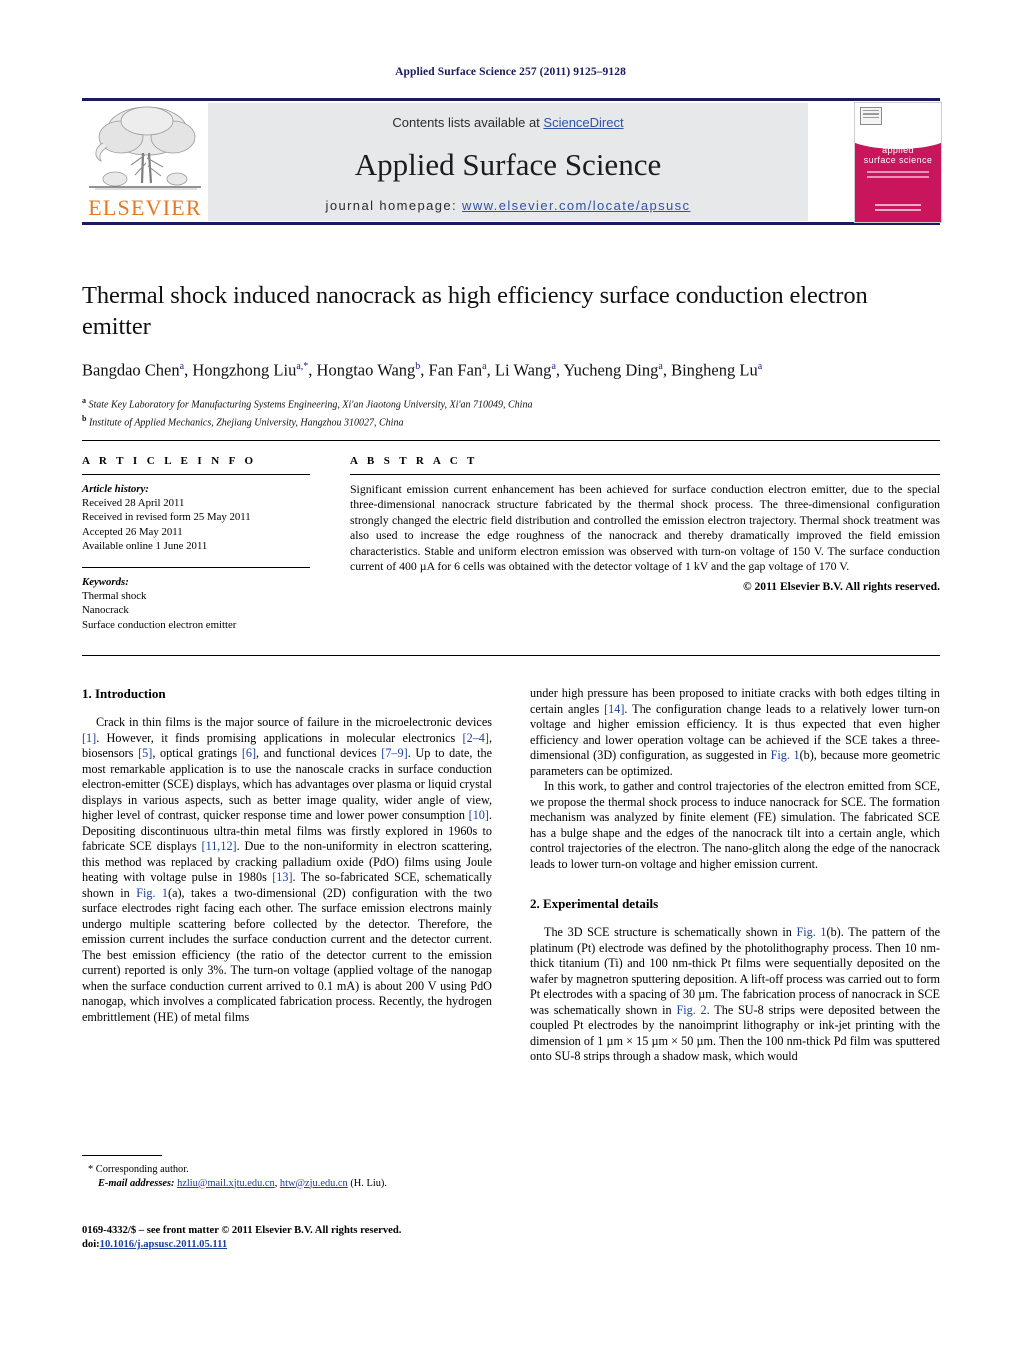  I want to click on affiliation-b-mark: b, so click(84, 418).